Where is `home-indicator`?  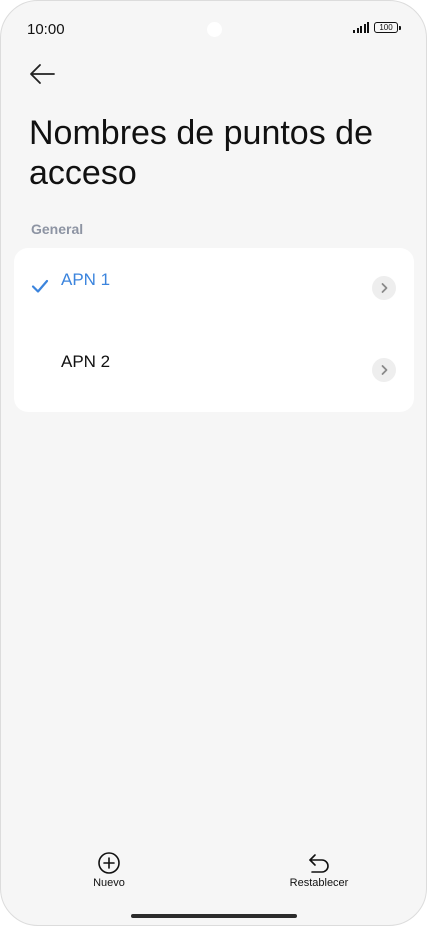 home-indicator is located at coordinates (214, 916).